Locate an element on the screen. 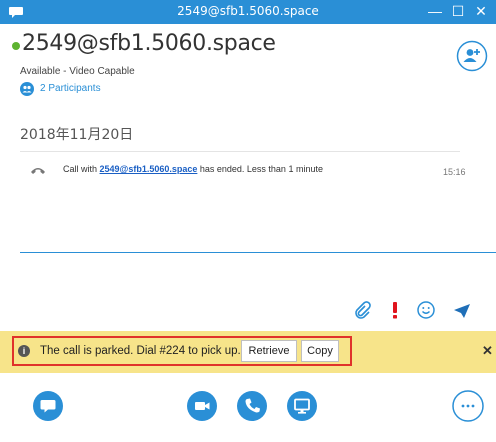  info-icon: i is located at coordinates (24, 351).